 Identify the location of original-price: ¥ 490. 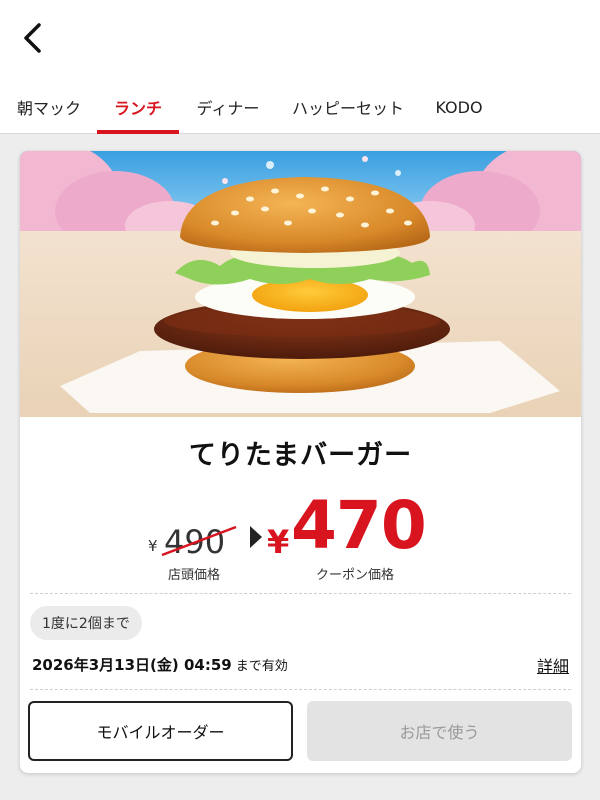
(198, 541).